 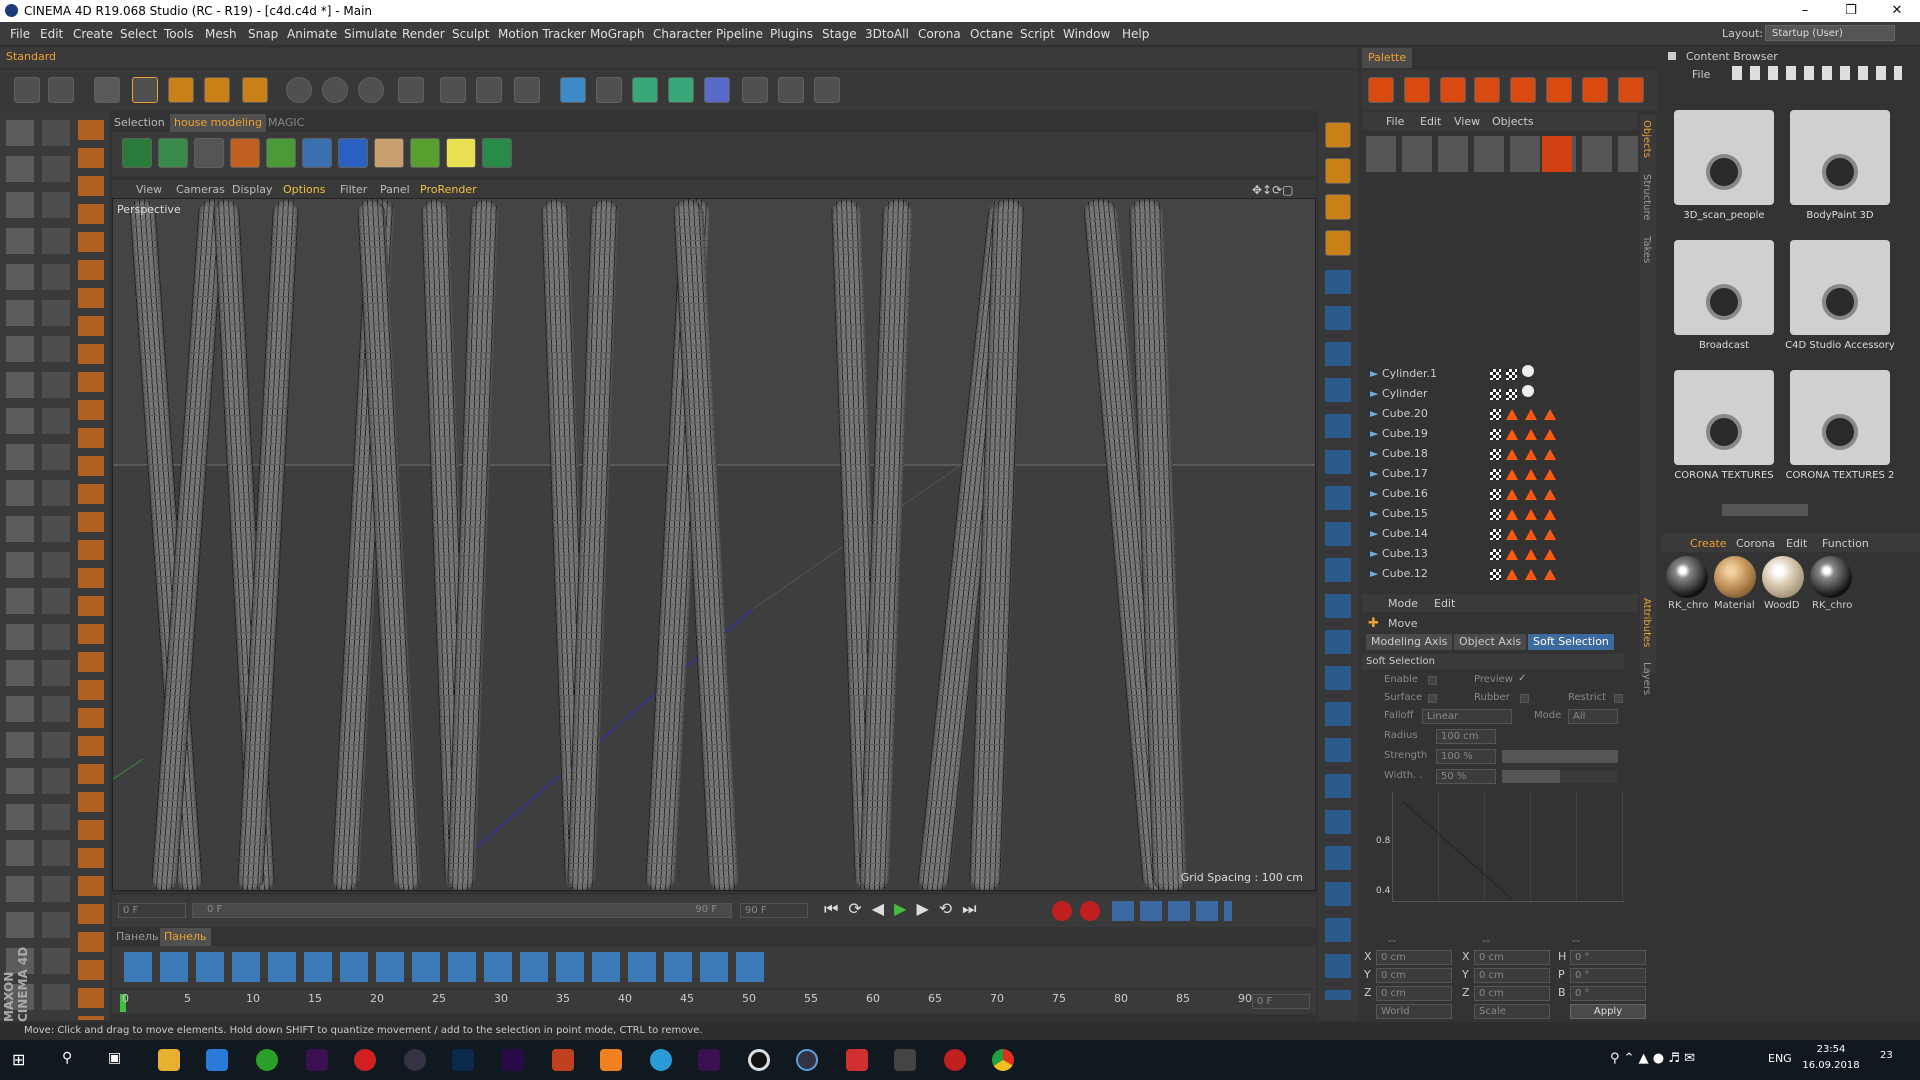 What do you see at coordinates (1338, 207) in the screenshot?
I see `spline-smooth-icon` at bounding box center [1338, 207].